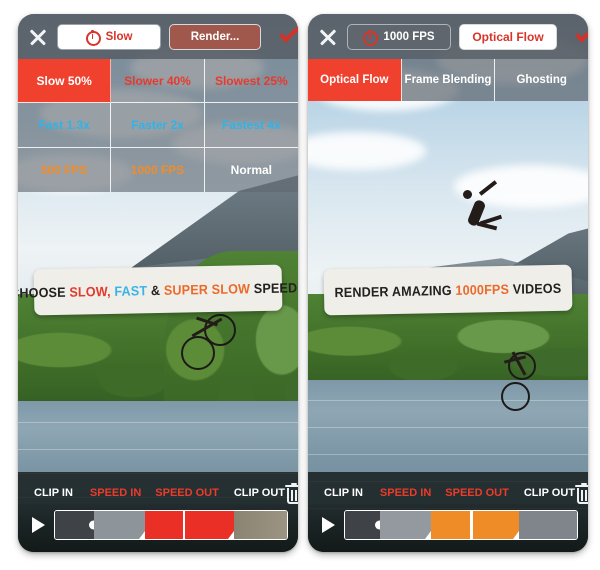 This screenshot has height=570, width=600. What do you see at coordinates (395, 291) in the screenshot?
I see `caption-part: RENDER AMAZING` at bounding box center [395, 291].